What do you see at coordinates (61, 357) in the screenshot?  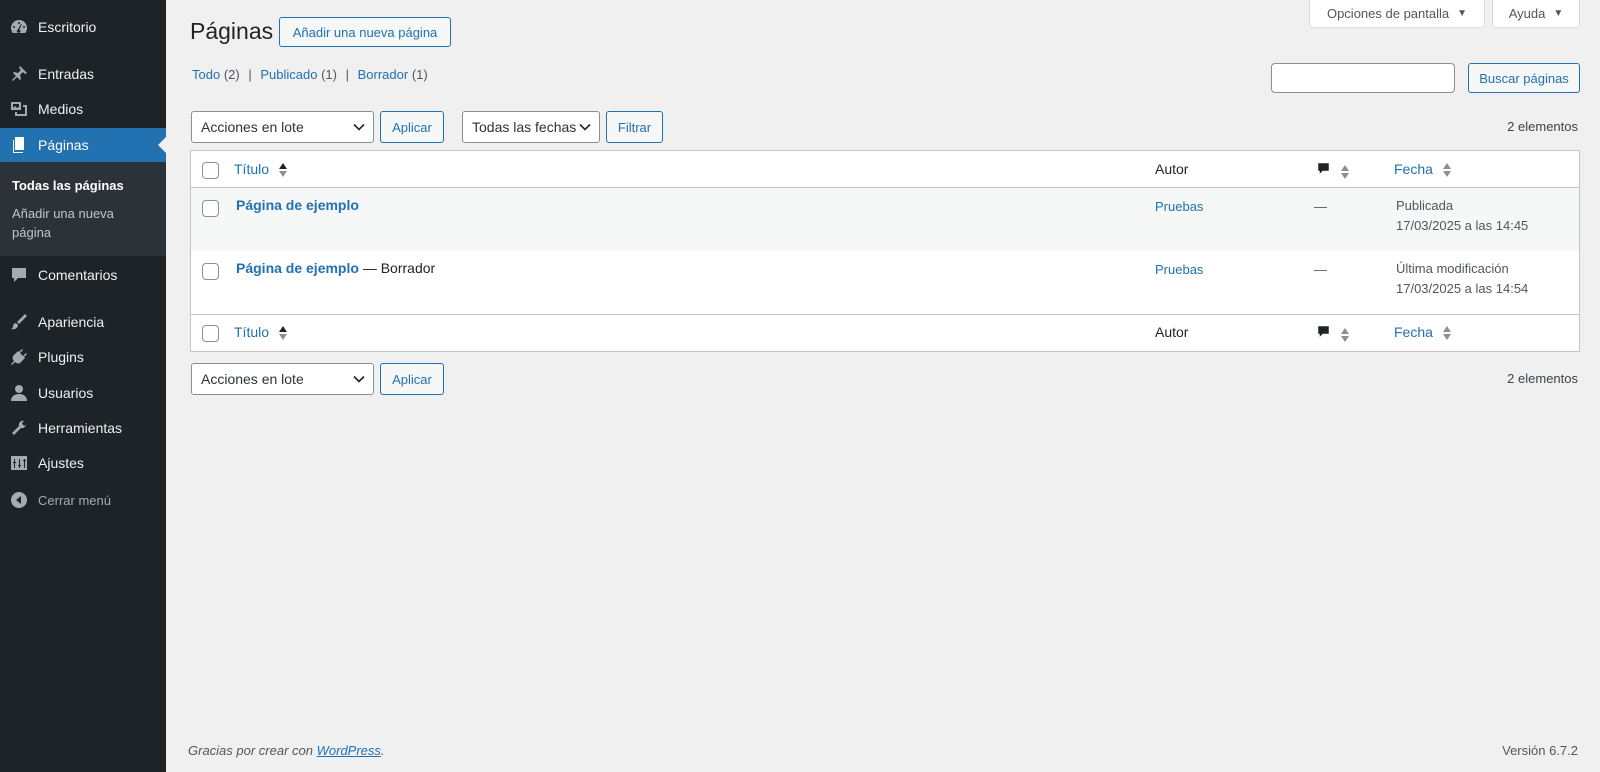 I see `menu-label: Plugins` at bounding box center [61, 357].